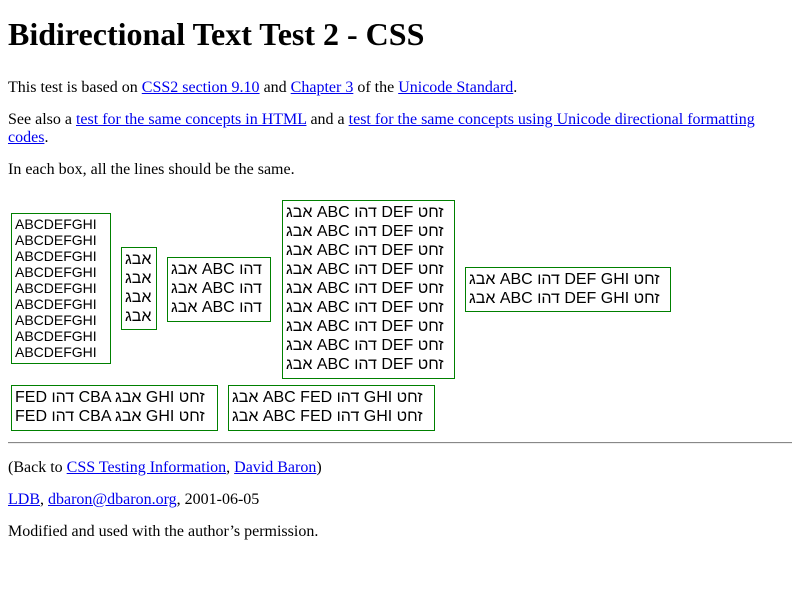 The height and width of the screenshot is (600, 800). Describe the element at coordinates (24, 499) in the screenshot. I see `link-ldb: LDB` at that location.